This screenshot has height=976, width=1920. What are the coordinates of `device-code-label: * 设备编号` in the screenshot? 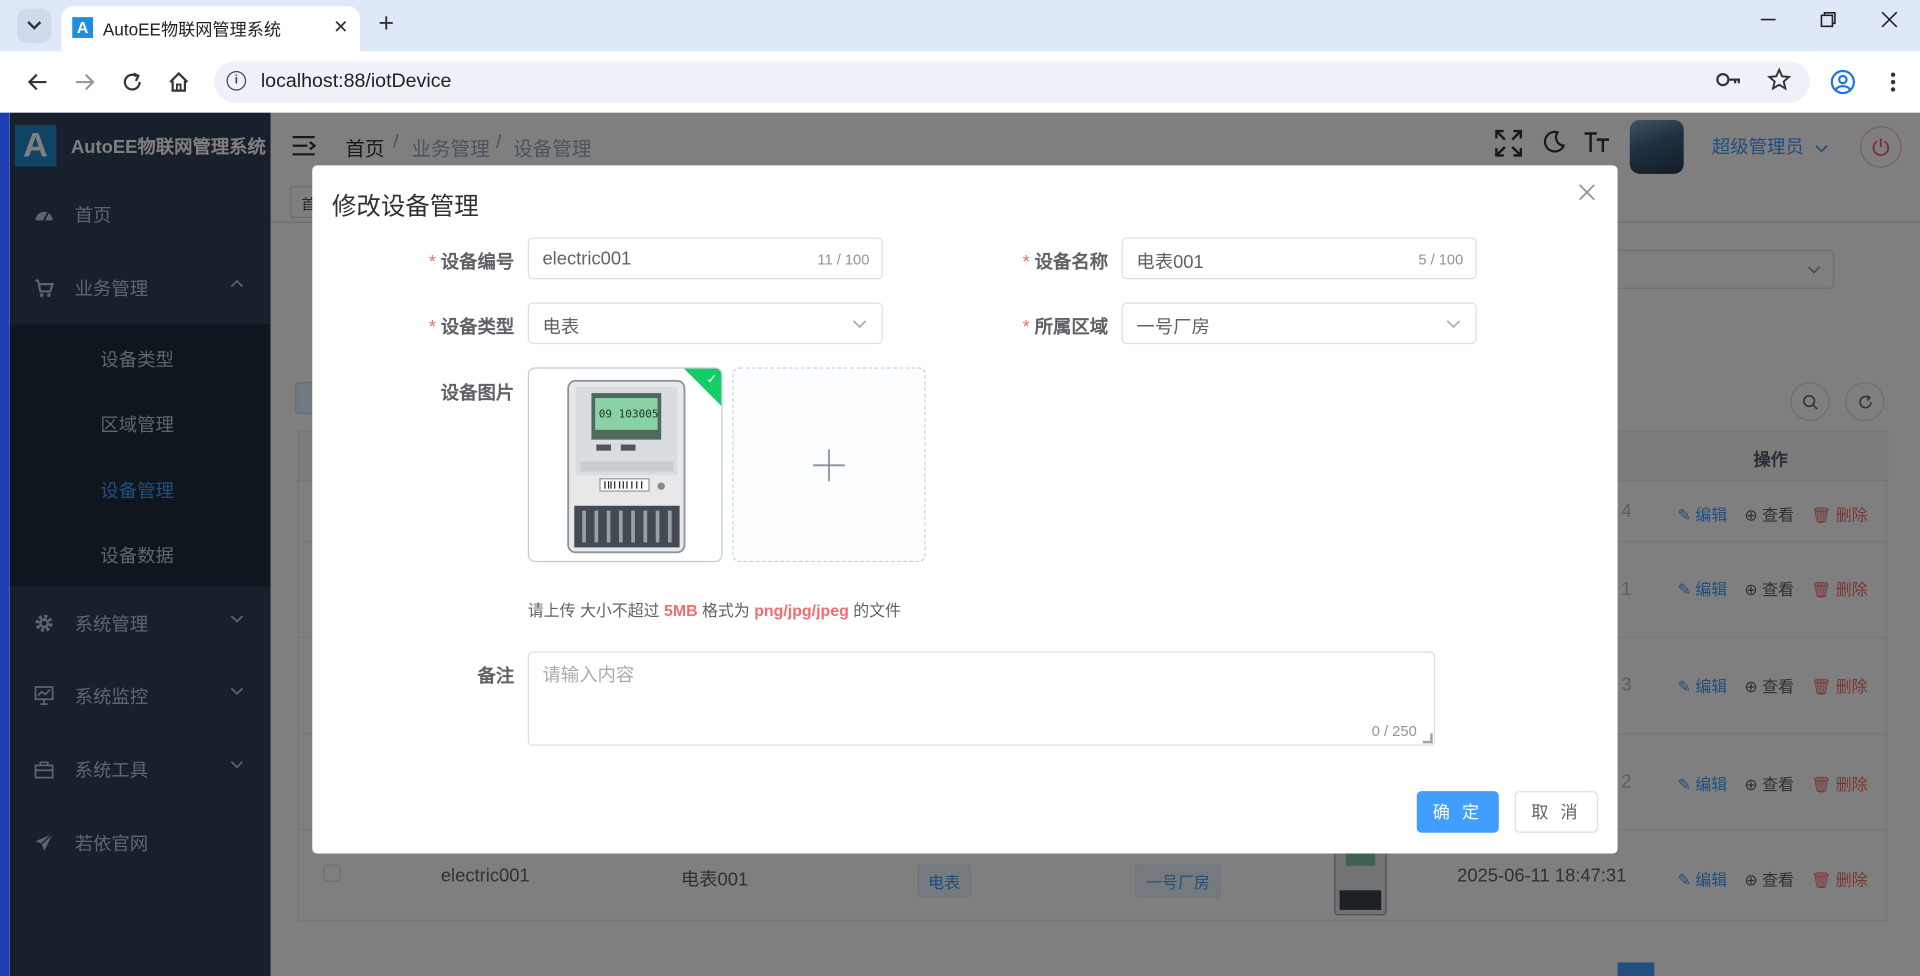 It's located at (471, 263).